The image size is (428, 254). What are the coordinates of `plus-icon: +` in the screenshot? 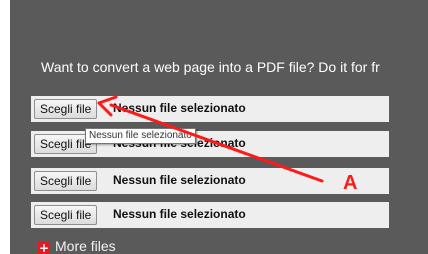 It's located at (44, 247).